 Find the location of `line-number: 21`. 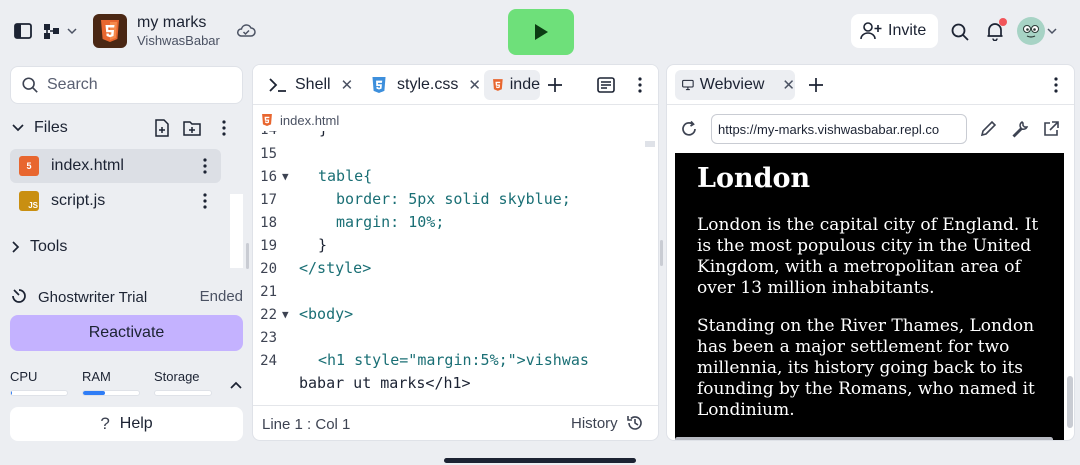

line-number: 21 is located at coordinates (268, 292).